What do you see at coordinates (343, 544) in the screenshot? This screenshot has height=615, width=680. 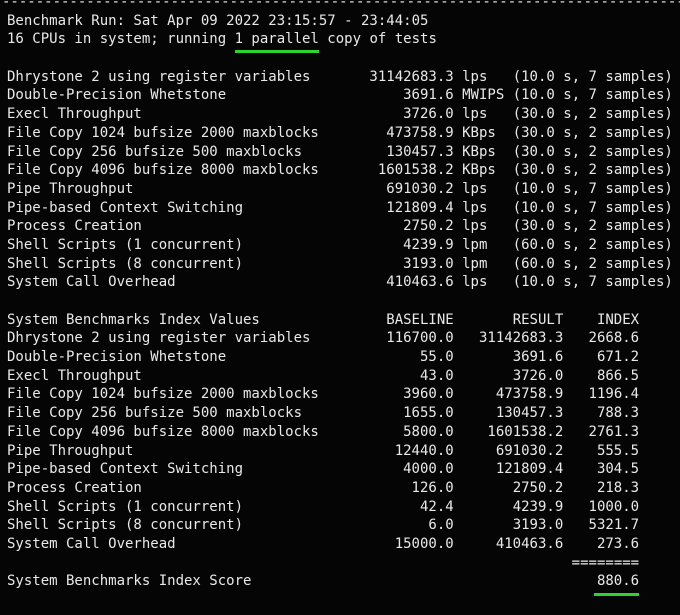 I see `index-row: System Call Overhead 15000.0 410463.6 273.6` at bounding box center [343, 544].